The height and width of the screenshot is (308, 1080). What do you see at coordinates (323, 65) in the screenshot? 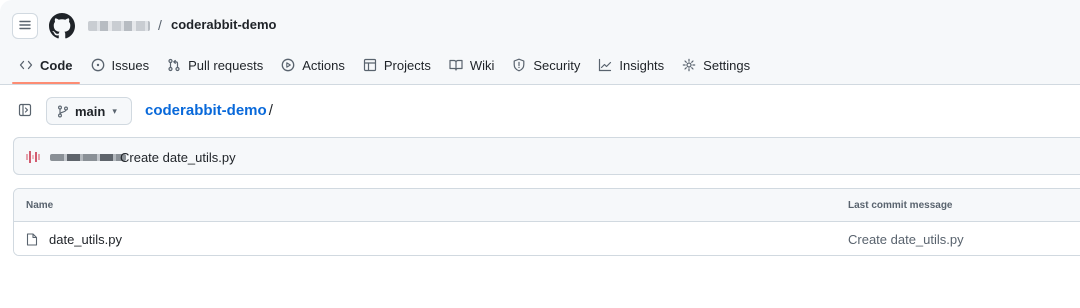
I see `tab-label: Actions` at bounding box center [323, 65].